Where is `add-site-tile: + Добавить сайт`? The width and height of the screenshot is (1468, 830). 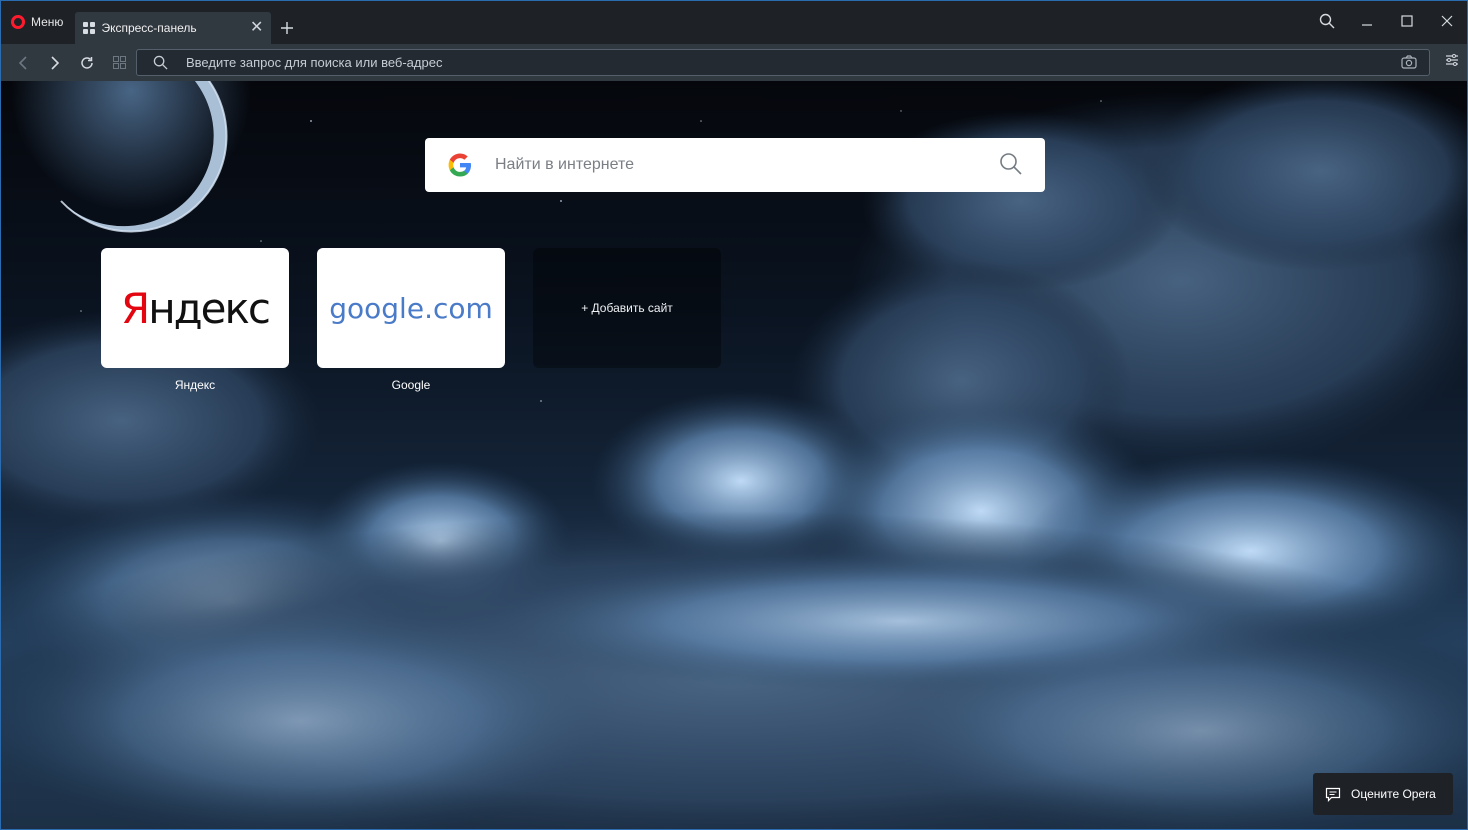 add-site-tile: + Добавить сайт is located at coordinates (627, 308).